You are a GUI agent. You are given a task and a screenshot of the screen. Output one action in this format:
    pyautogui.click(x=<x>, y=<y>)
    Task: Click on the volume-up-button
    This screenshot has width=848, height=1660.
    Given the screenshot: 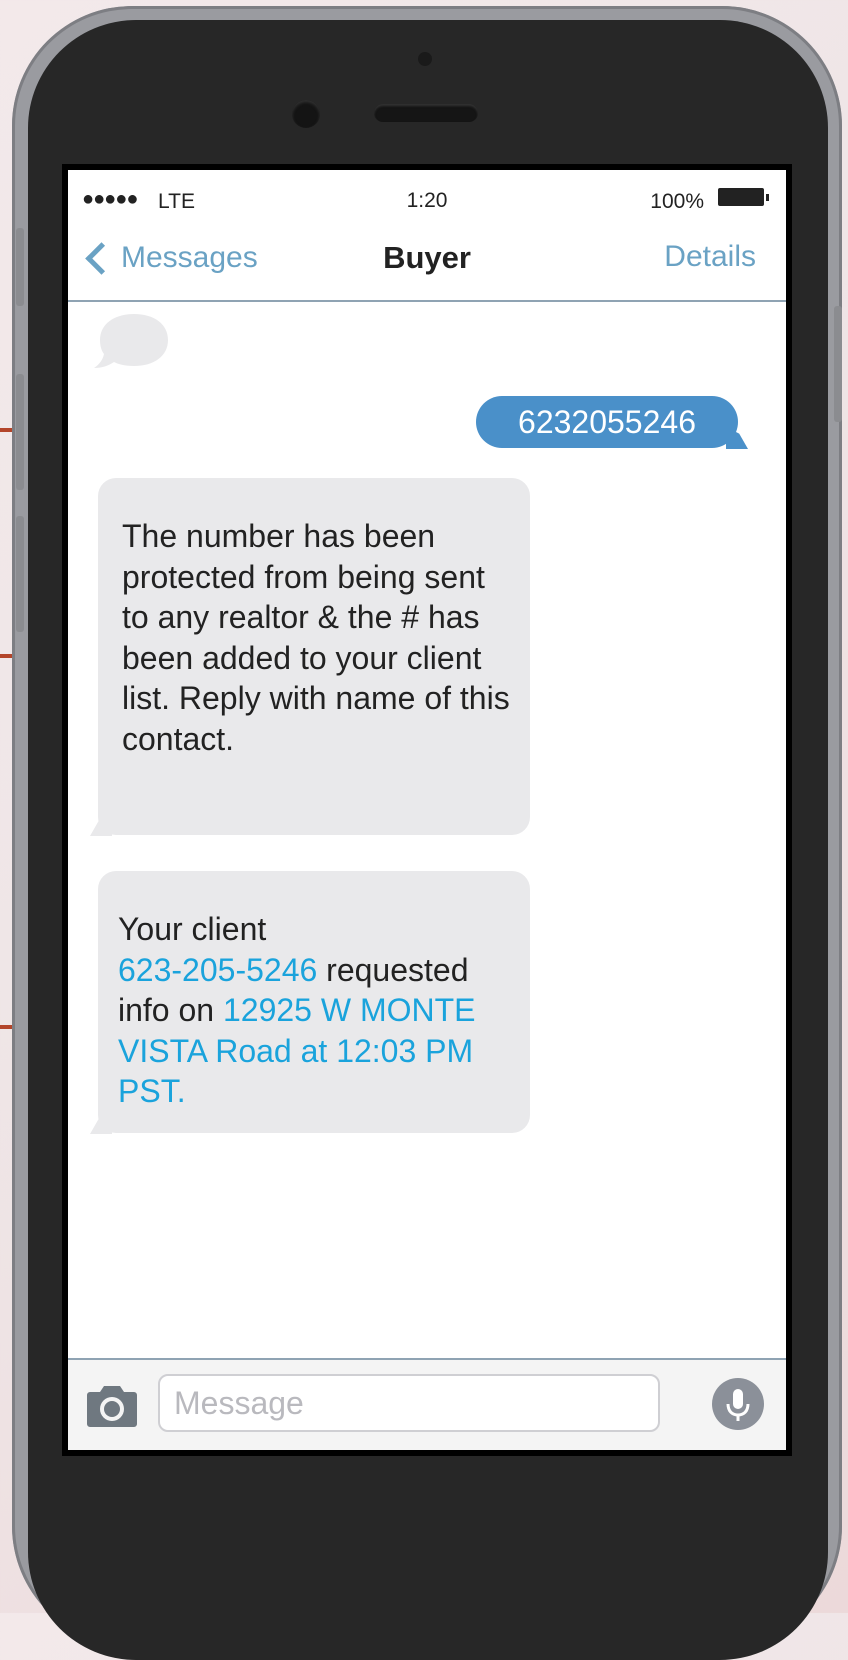 What is the action you would take?
    pyautogui.click(x=20, y=432)
    